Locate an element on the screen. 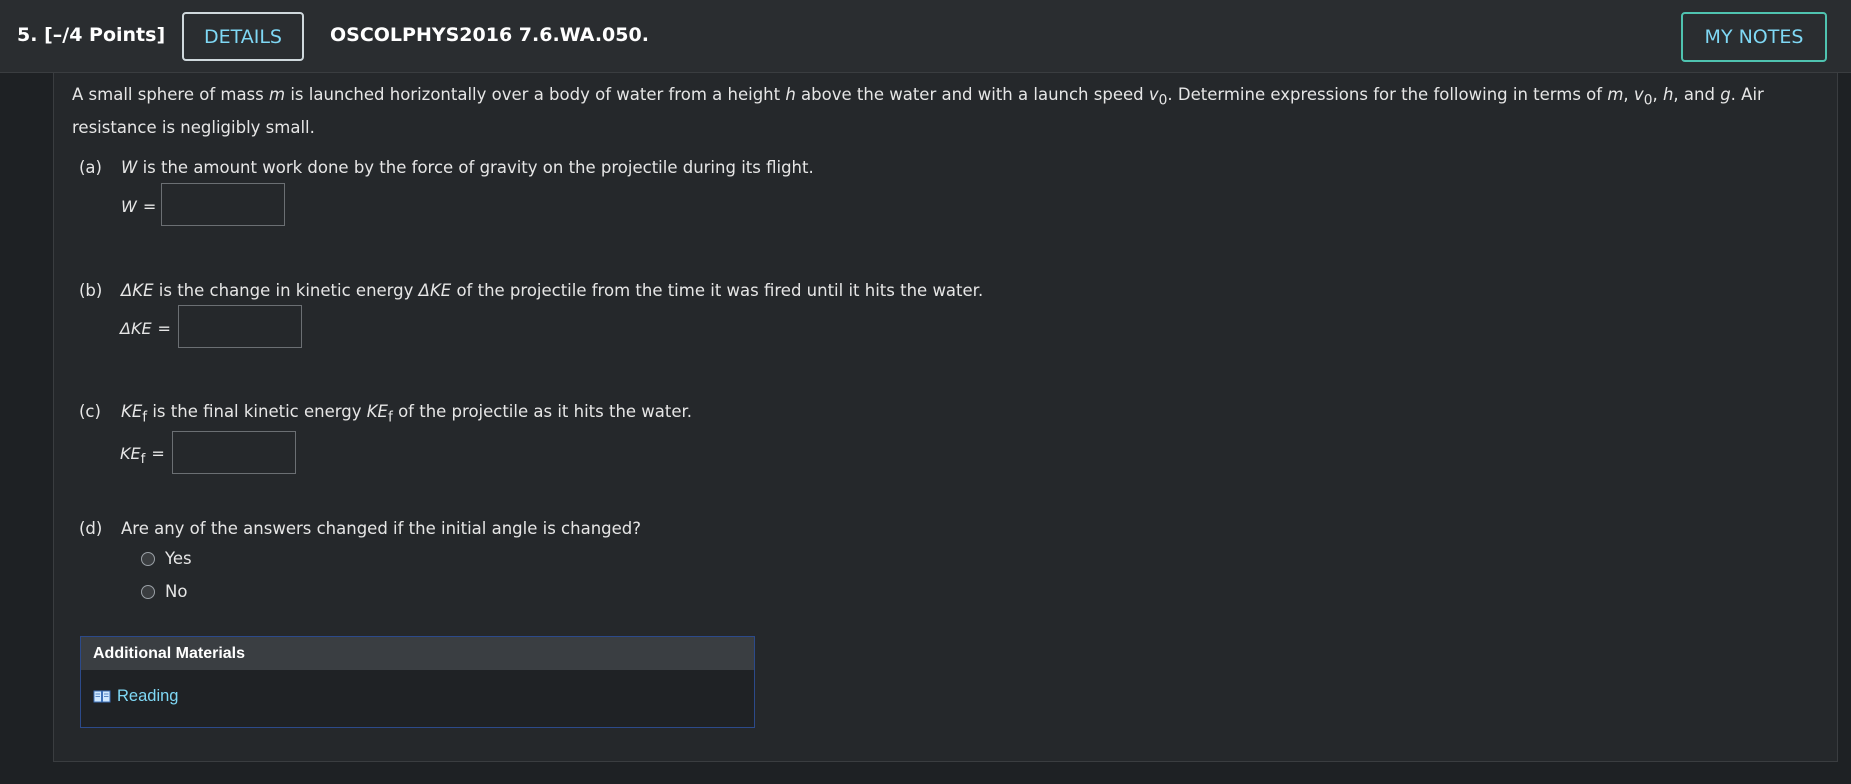  part-d-letter: (d) is located at coordinates (91, 528).